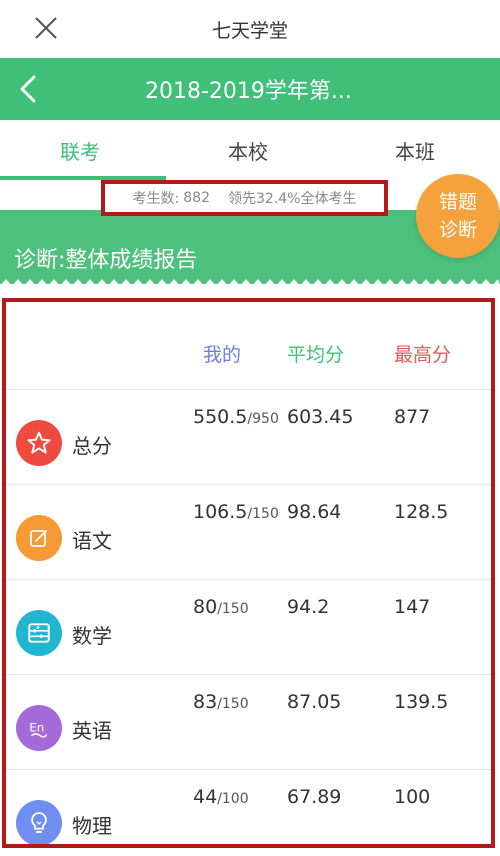 This screenshot has height=856, width=500. Describe the element at coordinates (221, 797) in the screenshot. I see `my-score: 44/100` at that location.